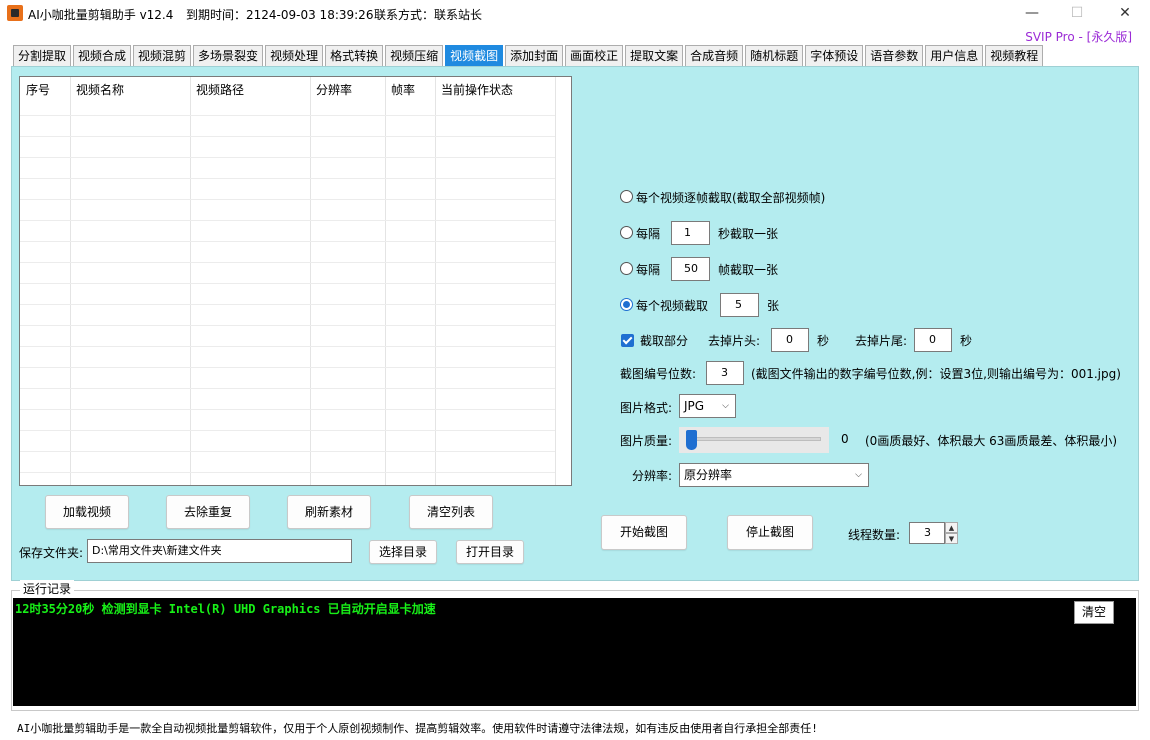 The height and width of the screenshot is (740, 1150). Describe the element at coordinates (403, 552) in the screenshot. I see `choose-dir-button: 选择目录` at that location.